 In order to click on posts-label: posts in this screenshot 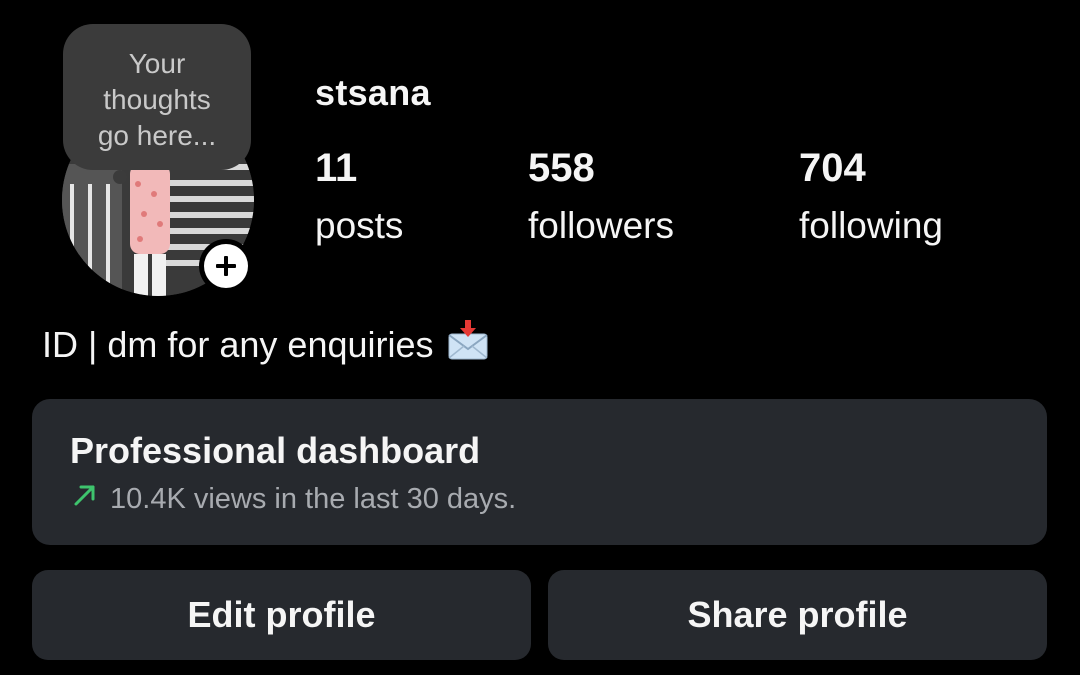, I will do `click(359, 226)`.